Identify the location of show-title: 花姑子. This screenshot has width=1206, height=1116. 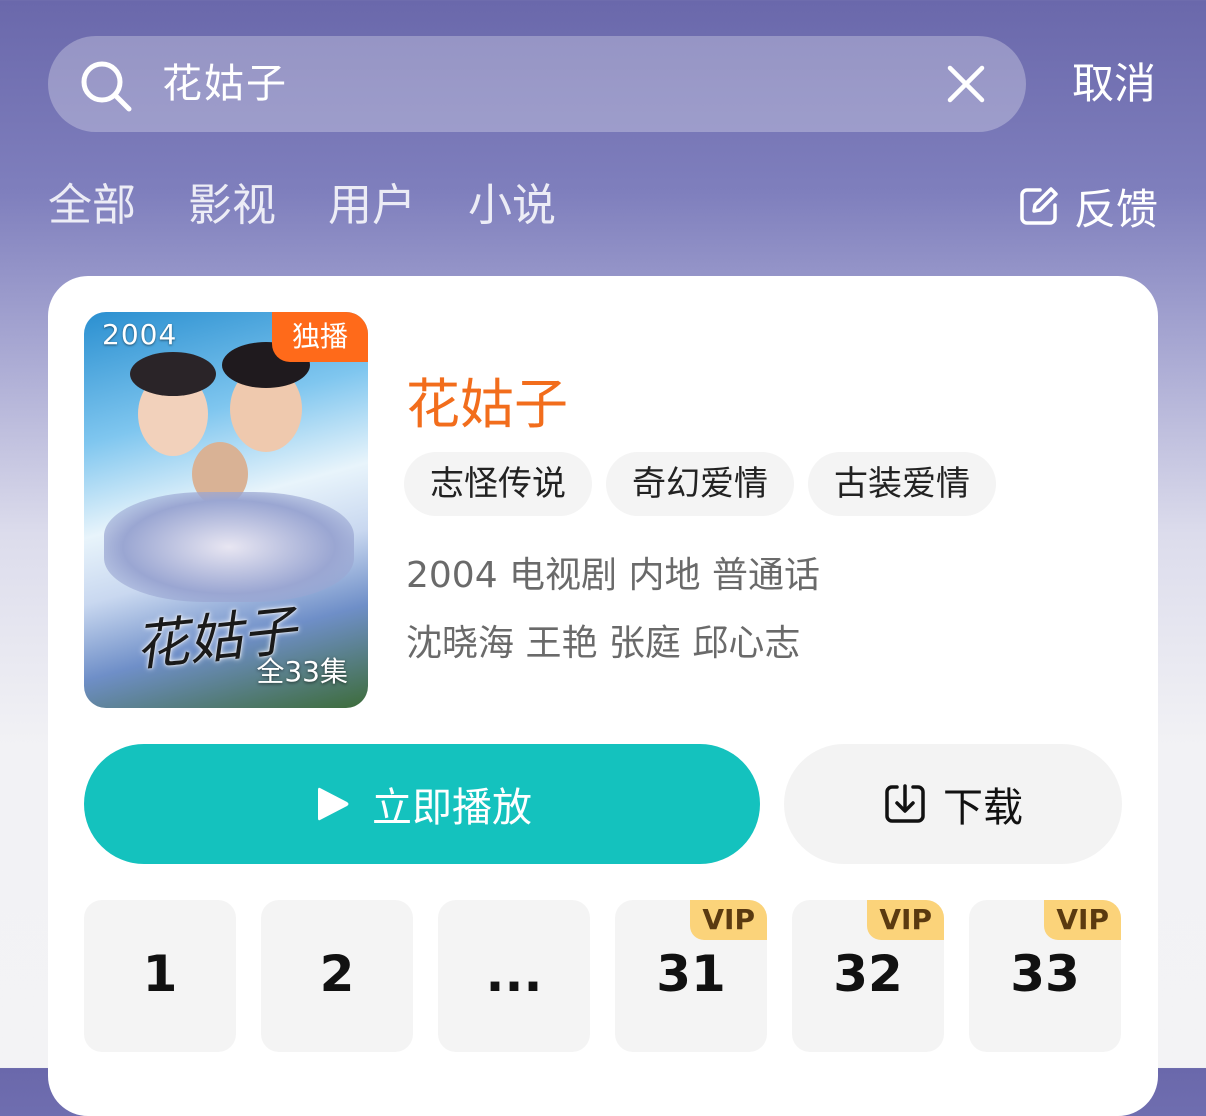
(487, 399).